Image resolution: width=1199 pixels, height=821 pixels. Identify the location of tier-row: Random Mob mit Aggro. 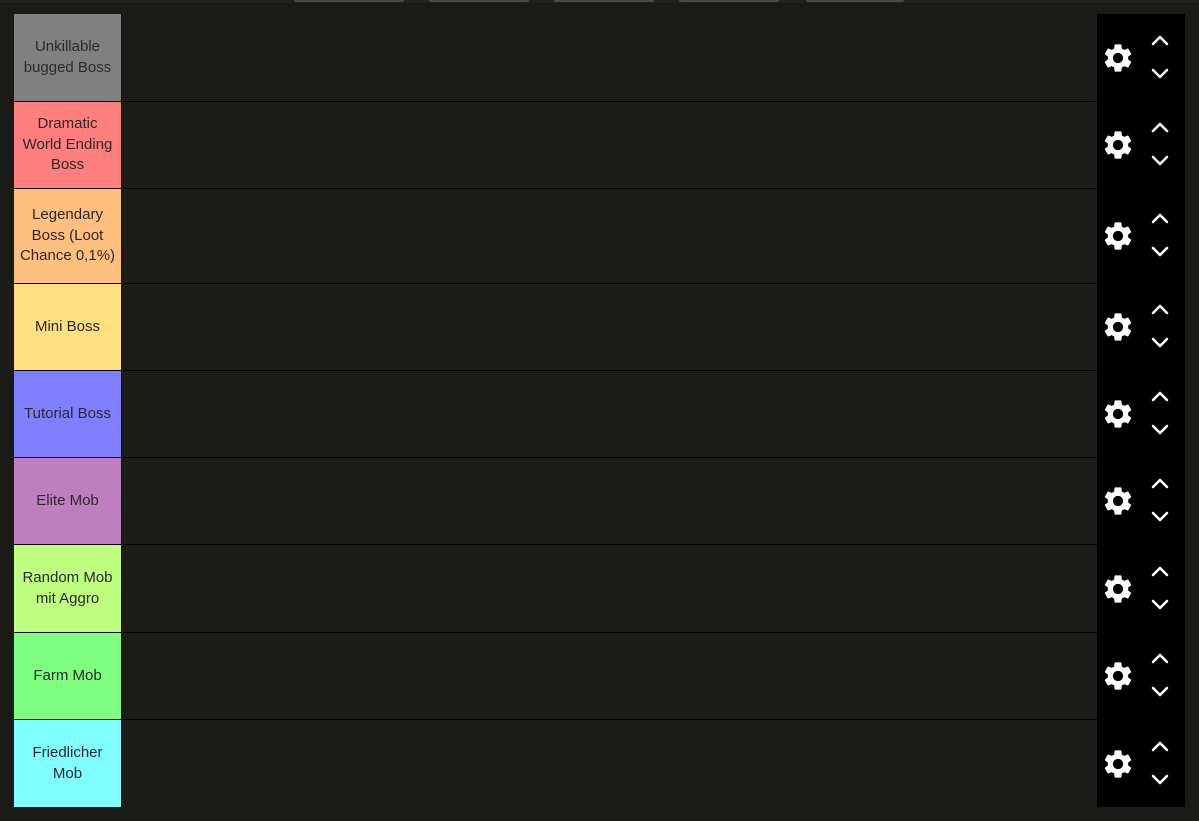
(599, 588).